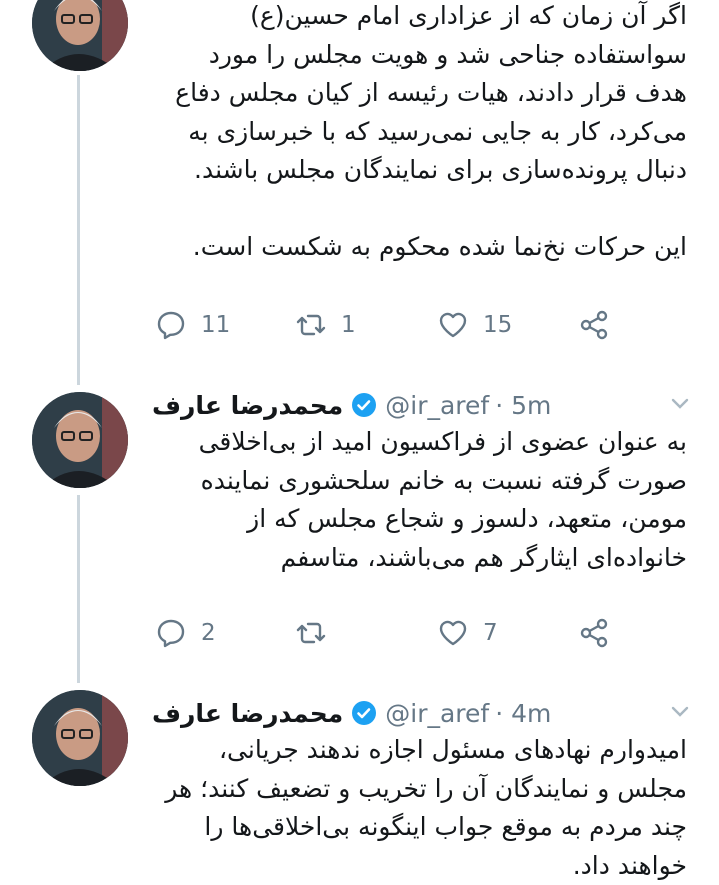  Describe the element at coordinates (185, 633) in the screenshot. I see `reply-button: 2` at that location.